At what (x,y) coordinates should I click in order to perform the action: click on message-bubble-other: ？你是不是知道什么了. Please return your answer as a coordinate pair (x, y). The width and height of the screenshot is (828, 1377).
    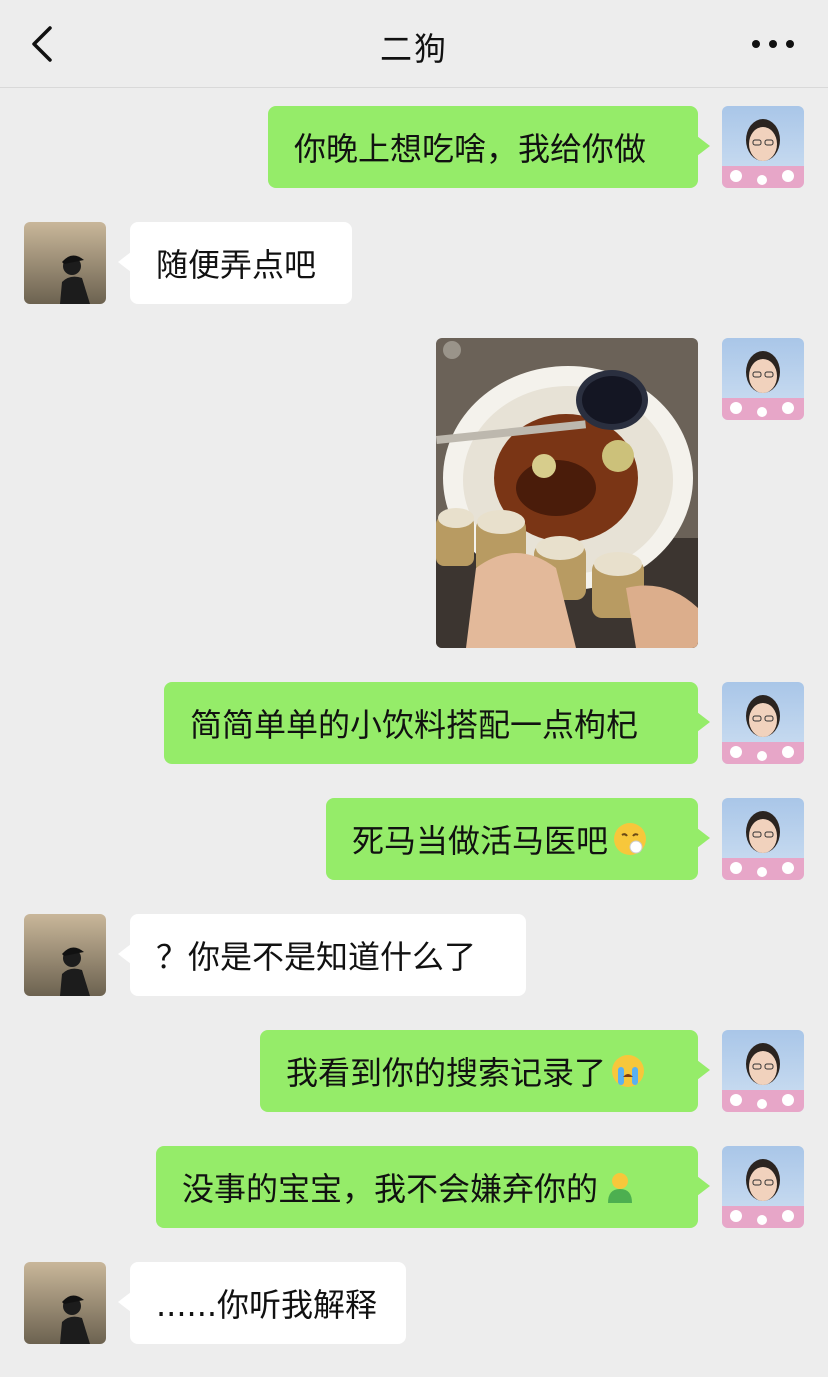
    Looking at the image, I should click on (322, 955).